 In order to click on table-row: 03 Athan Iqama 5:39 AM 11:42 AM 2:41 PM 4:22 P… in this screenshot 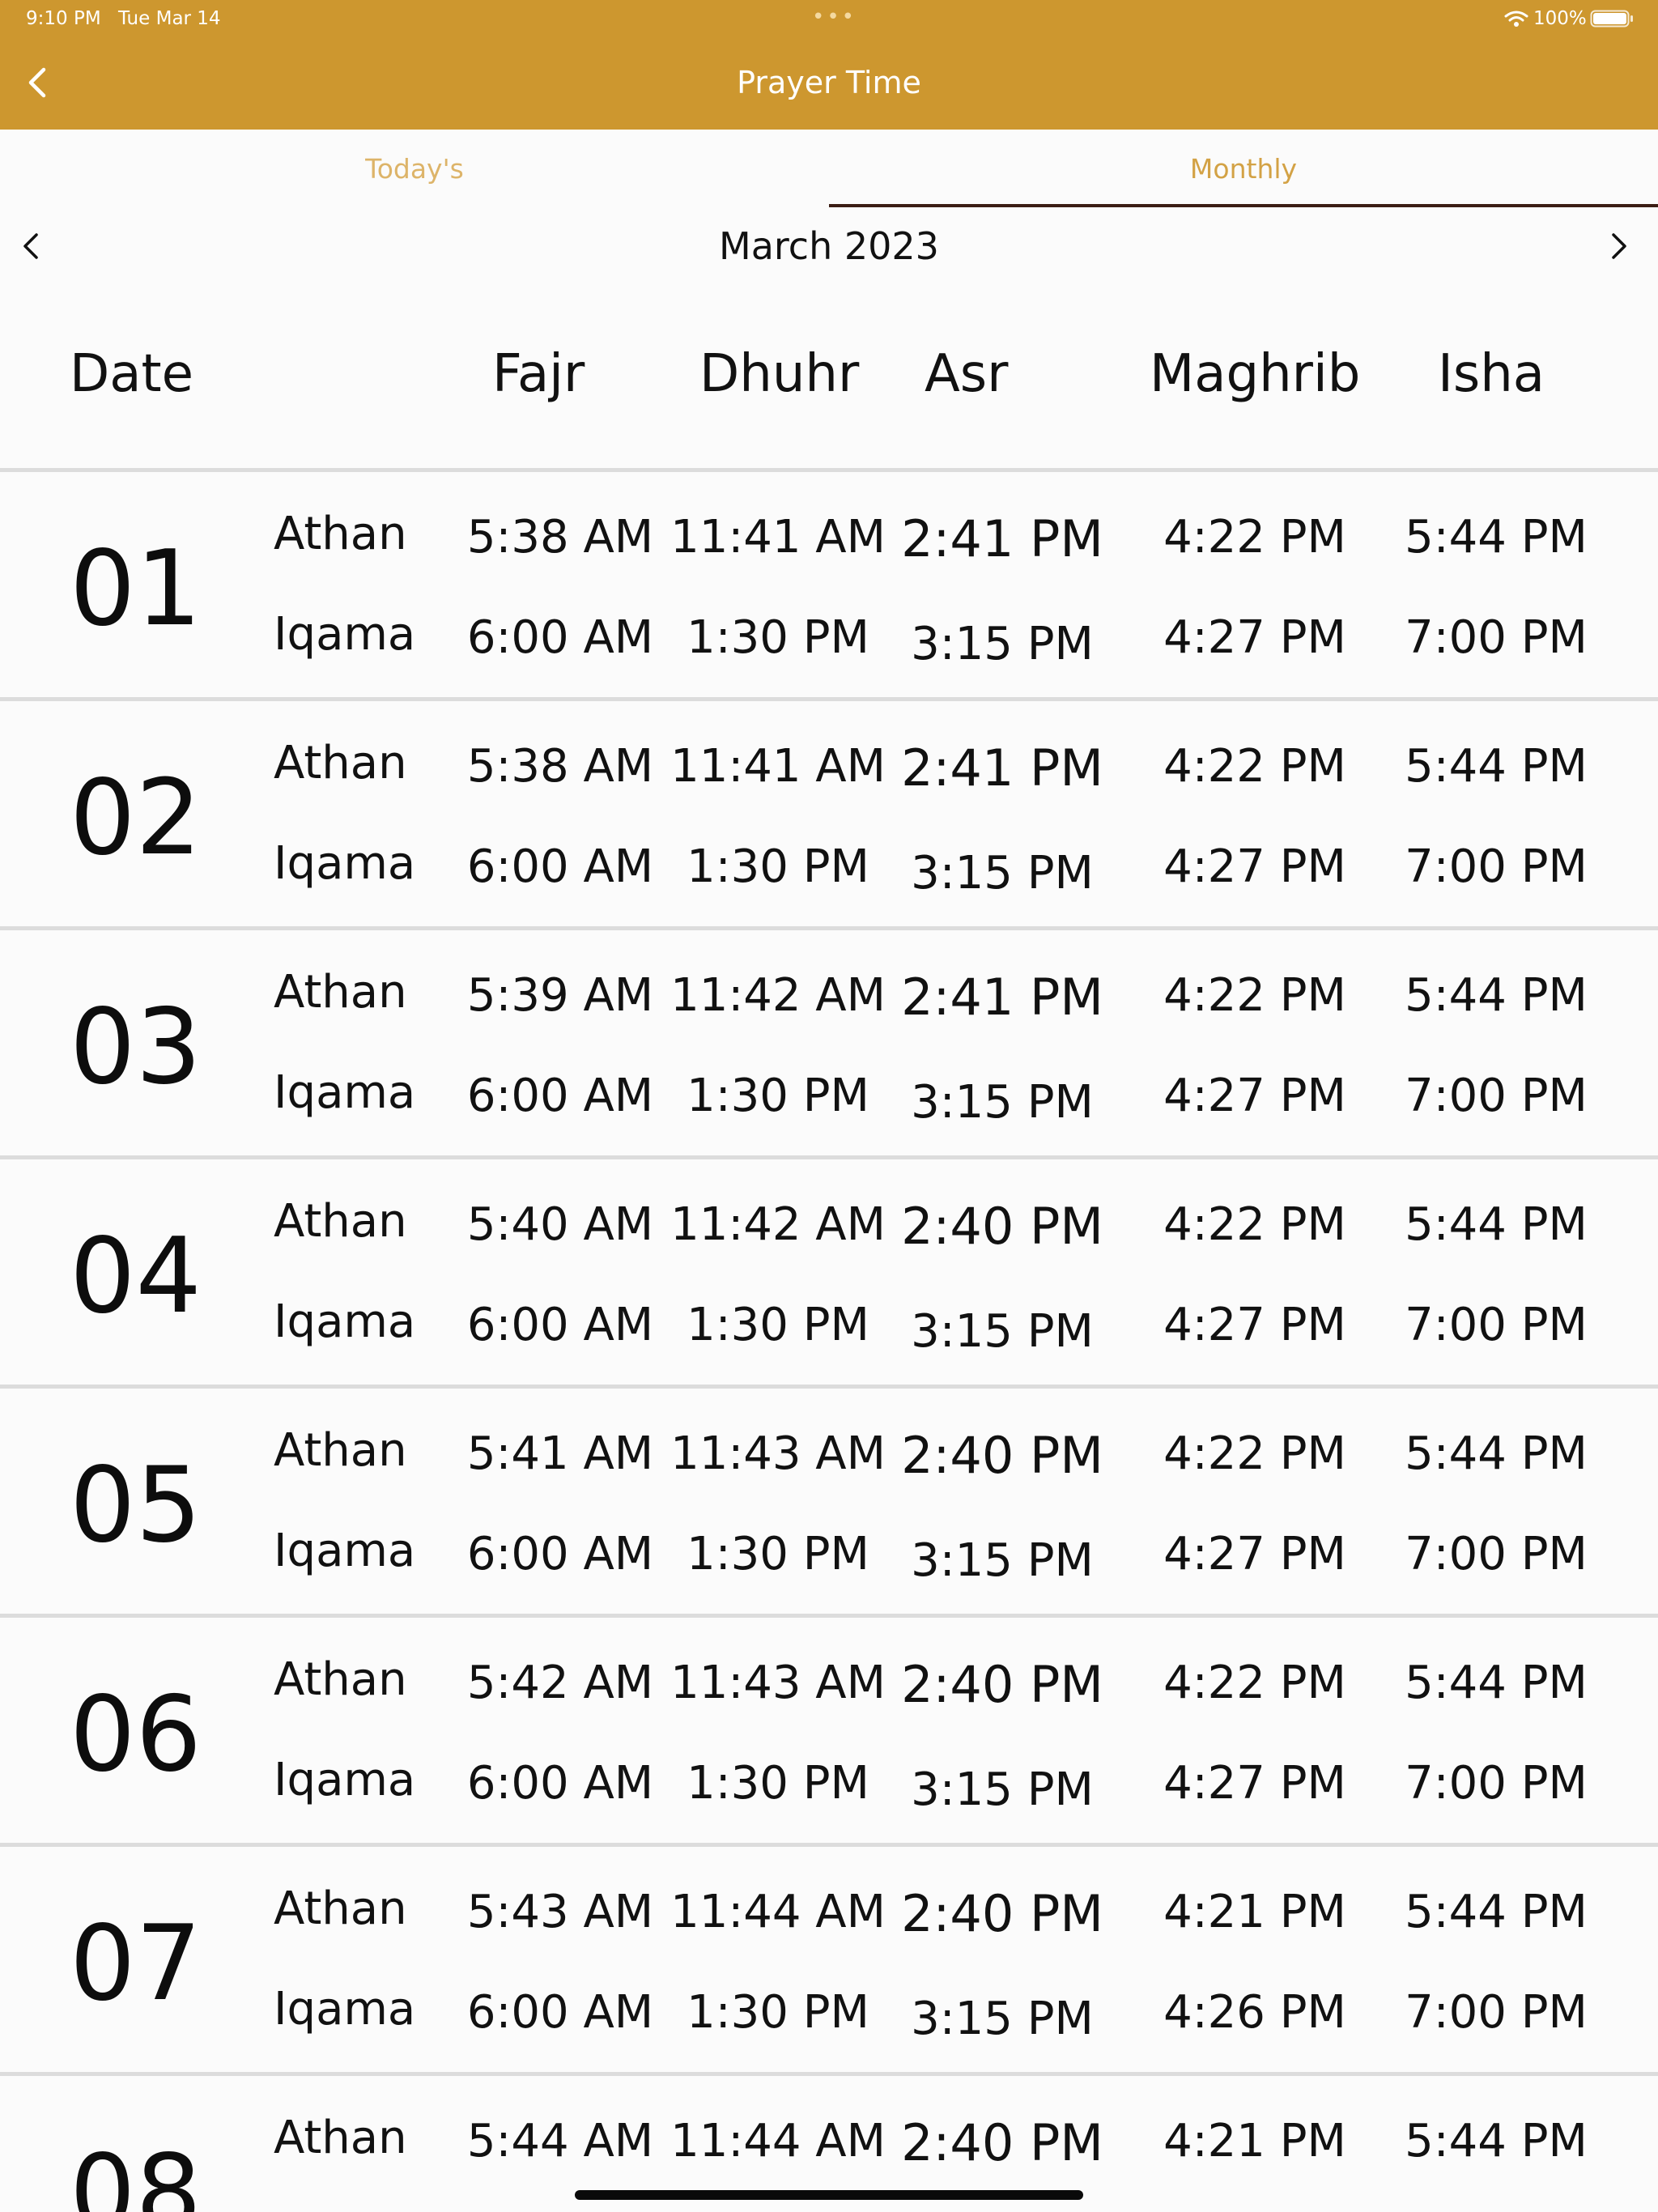, I will do `click(829, 1045)`.